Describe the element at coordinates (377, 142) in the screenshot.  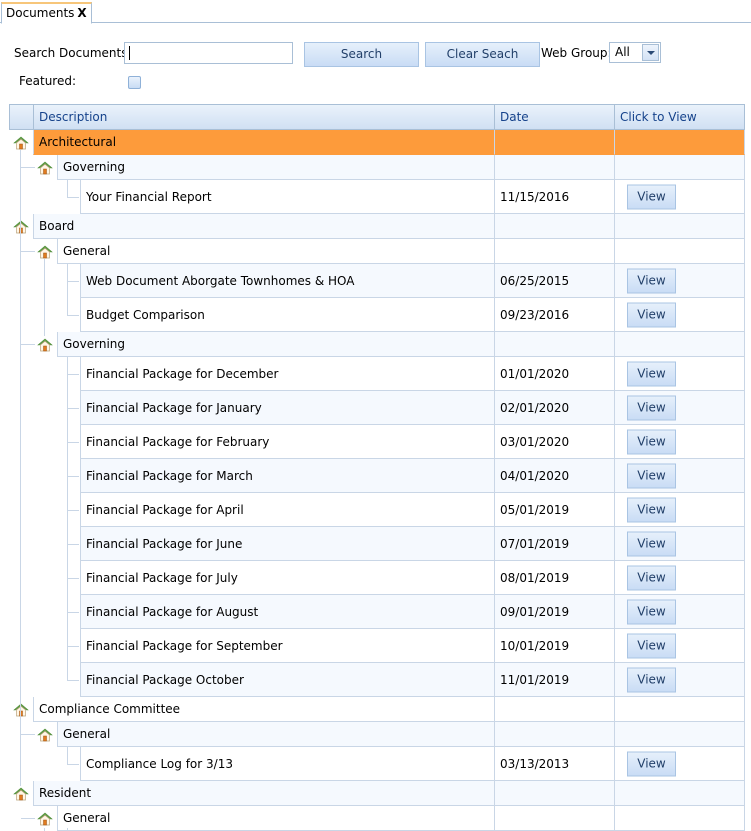
I see `group-row: Architectural` at that location.